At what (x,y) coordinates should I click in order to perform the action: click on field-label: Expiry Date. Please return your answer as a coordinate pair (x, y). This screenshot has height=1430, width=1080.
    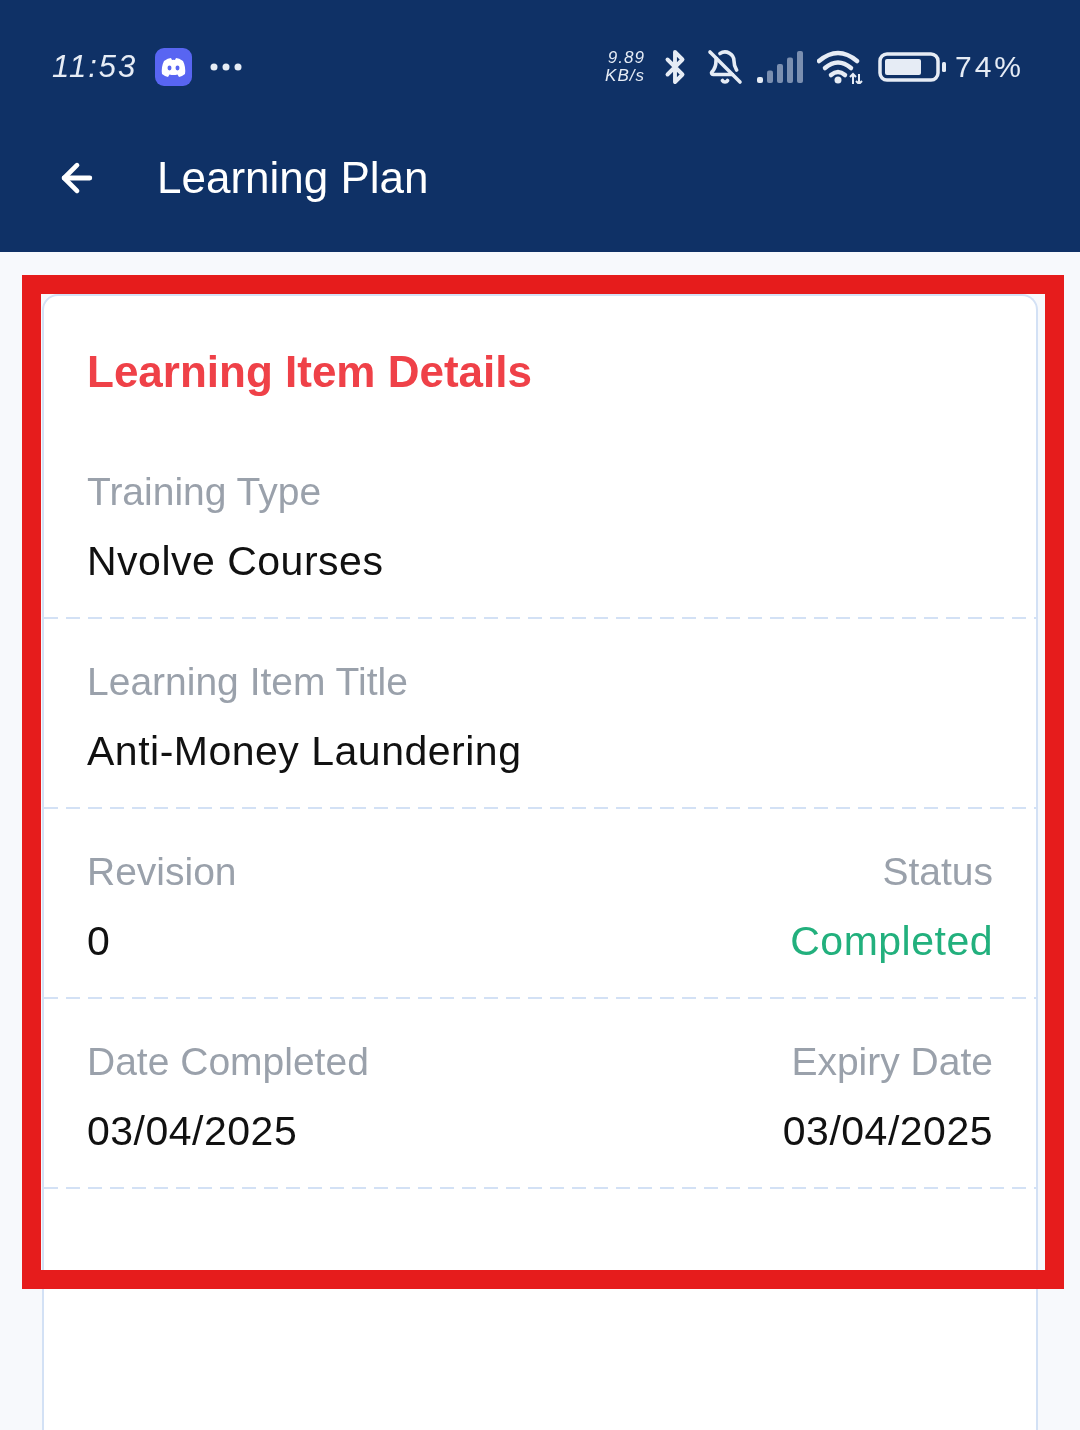
    Looking at the image, I should click on (892, 1062).